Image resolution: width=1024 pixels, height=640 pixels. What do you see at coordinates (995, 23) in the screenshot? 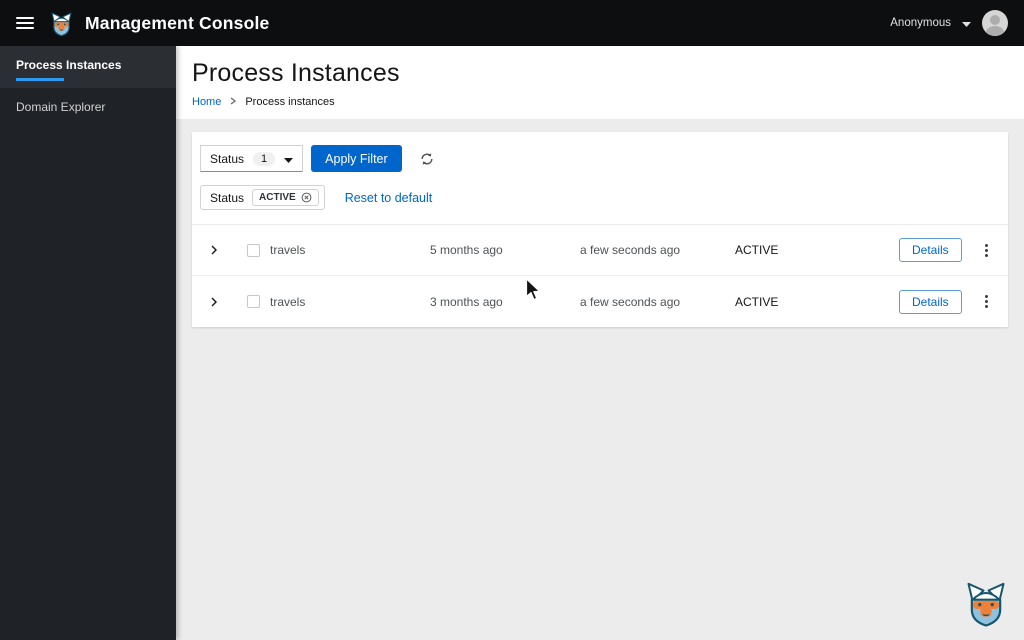
I see `avatar` at bounding box center [995, 23].